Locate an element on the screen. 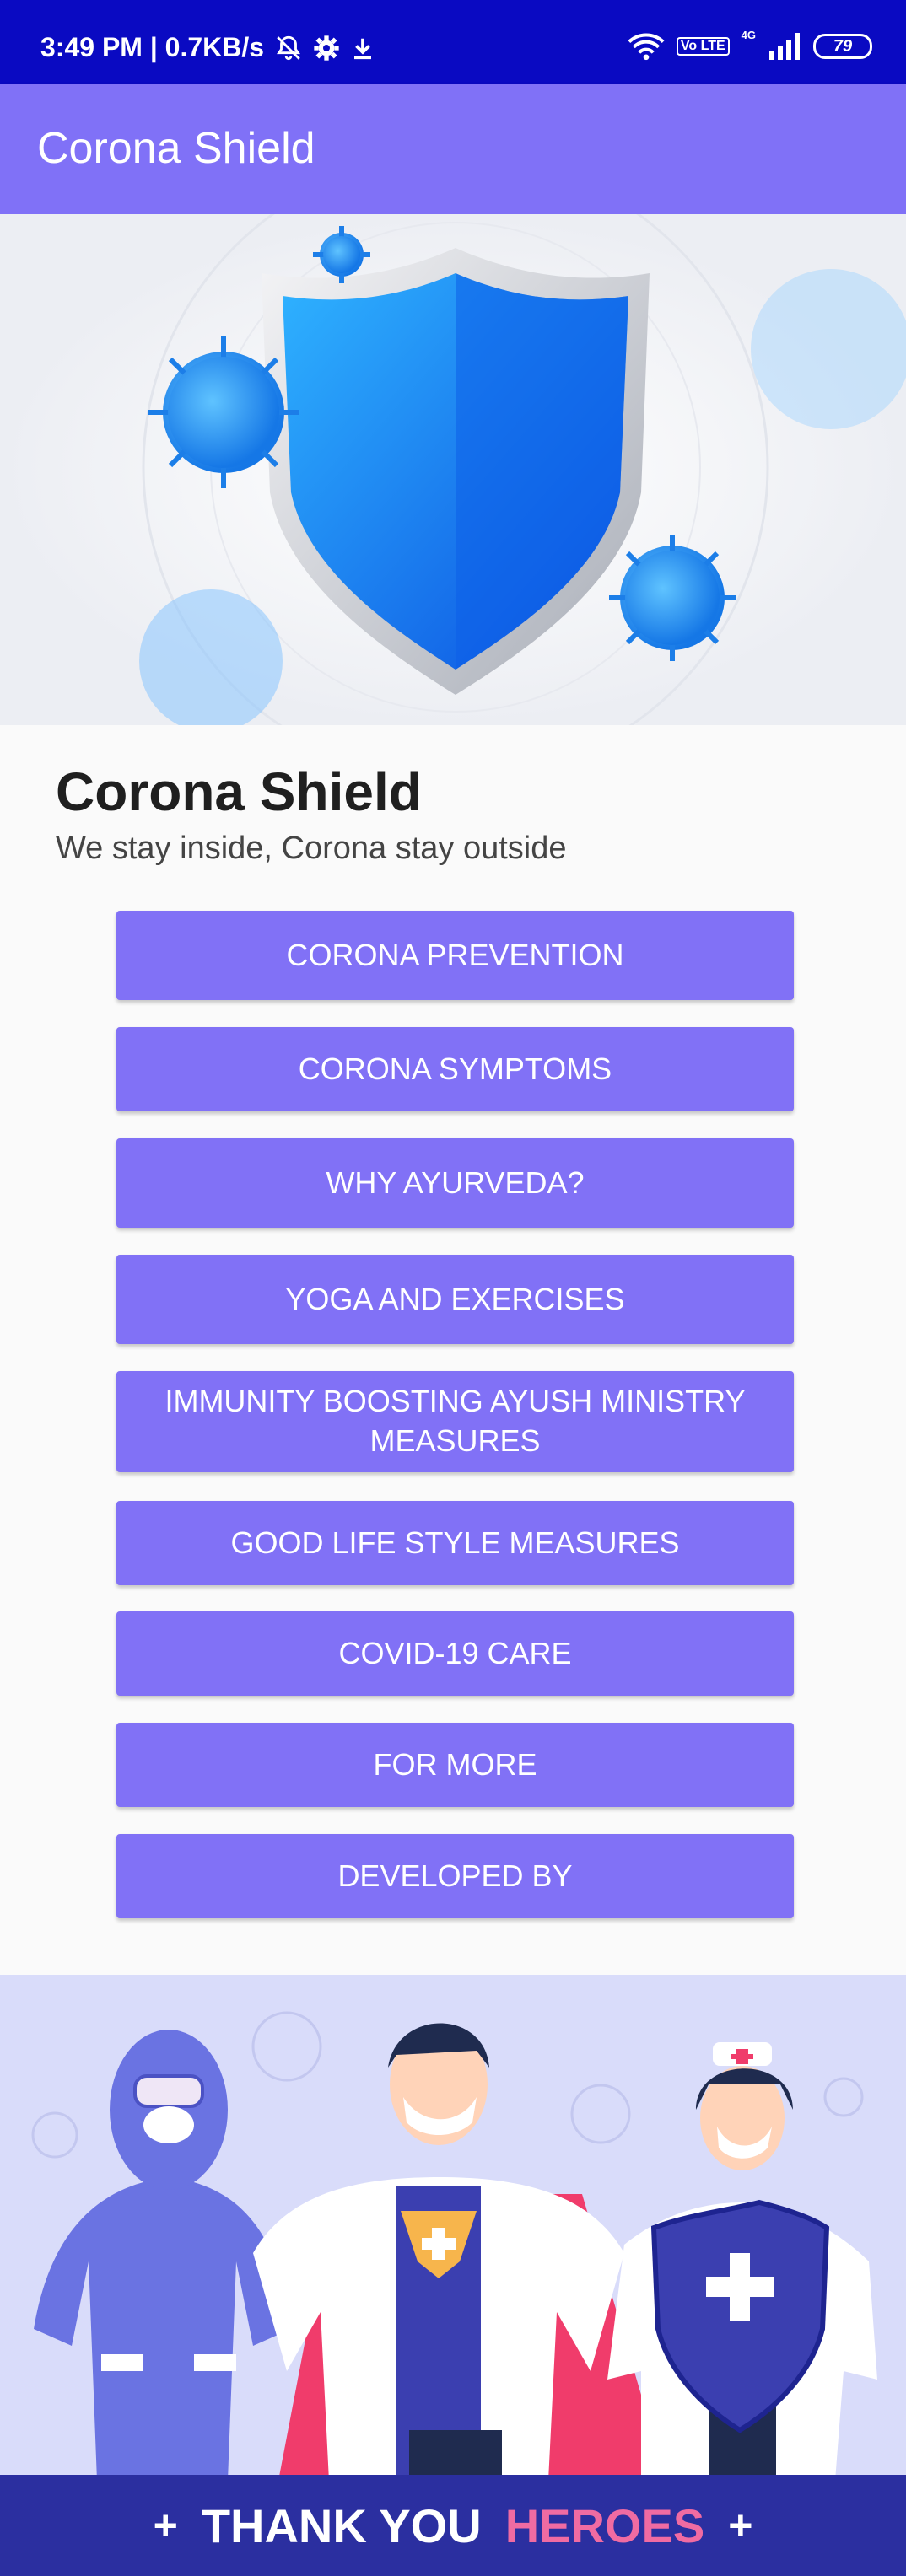  settings-gear-icon is located at coordinates (327, 48).